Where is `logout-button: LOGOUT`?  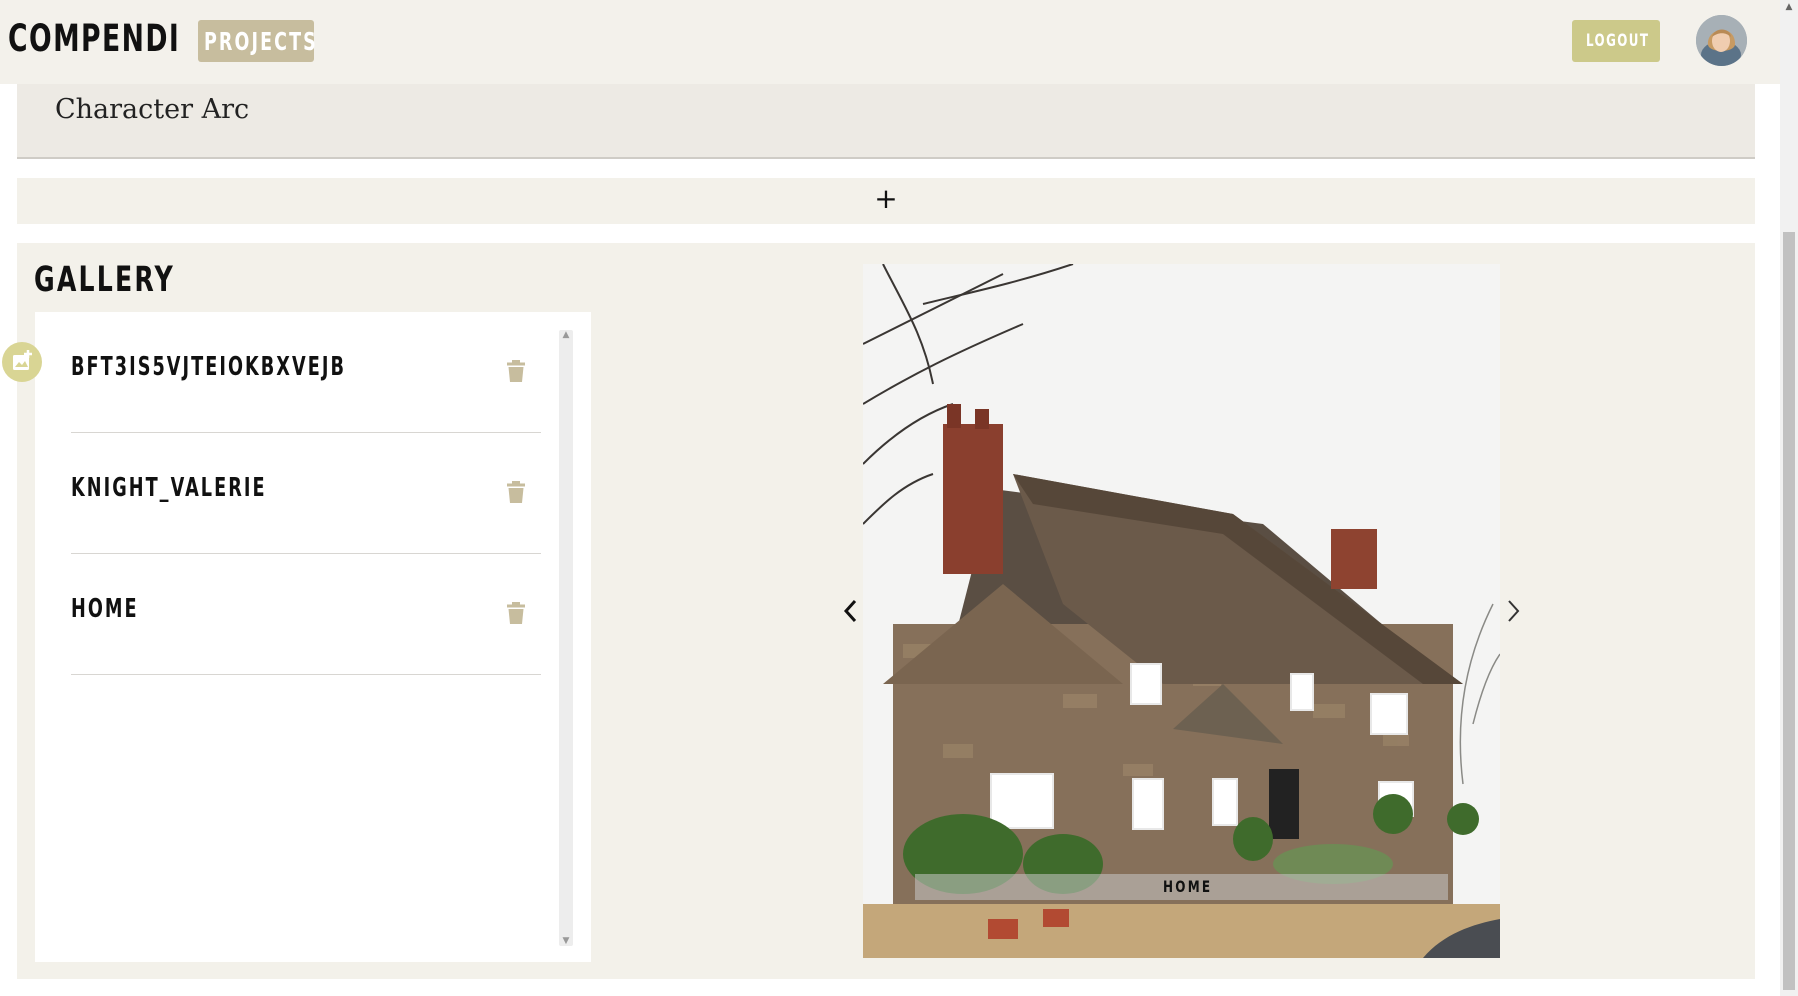 logout-button: LOGOUT is located at coordinates (1616, 41).